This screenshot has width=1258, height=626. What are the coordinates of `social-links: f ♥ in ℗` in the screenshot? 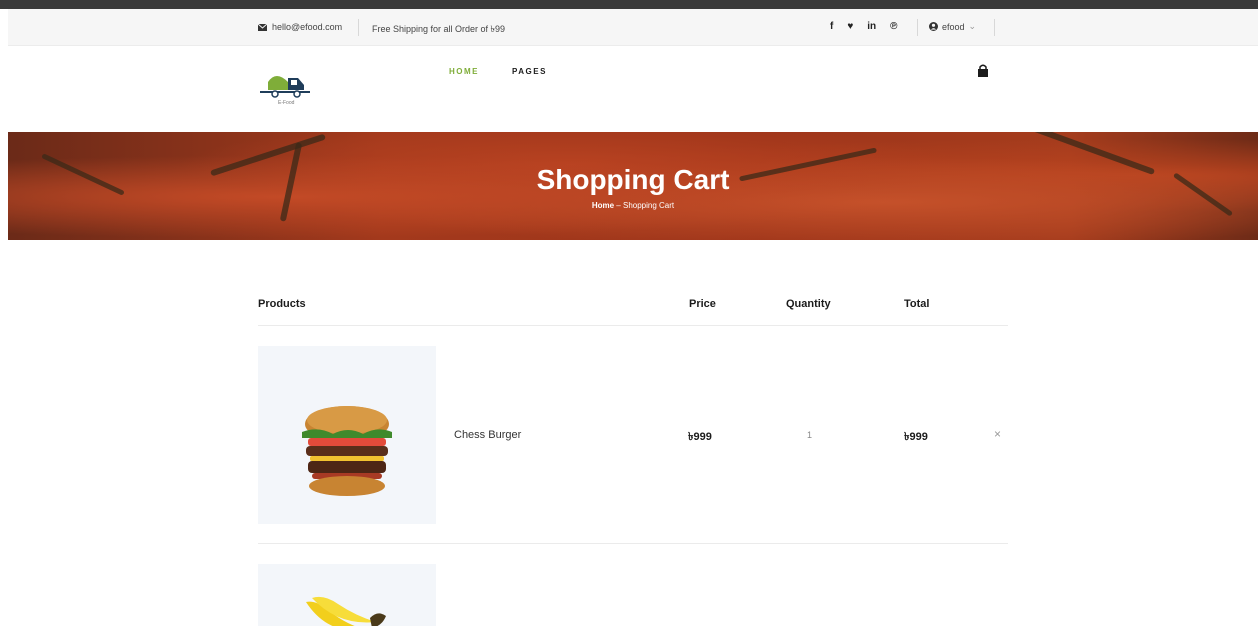 It's located at (864, 26).